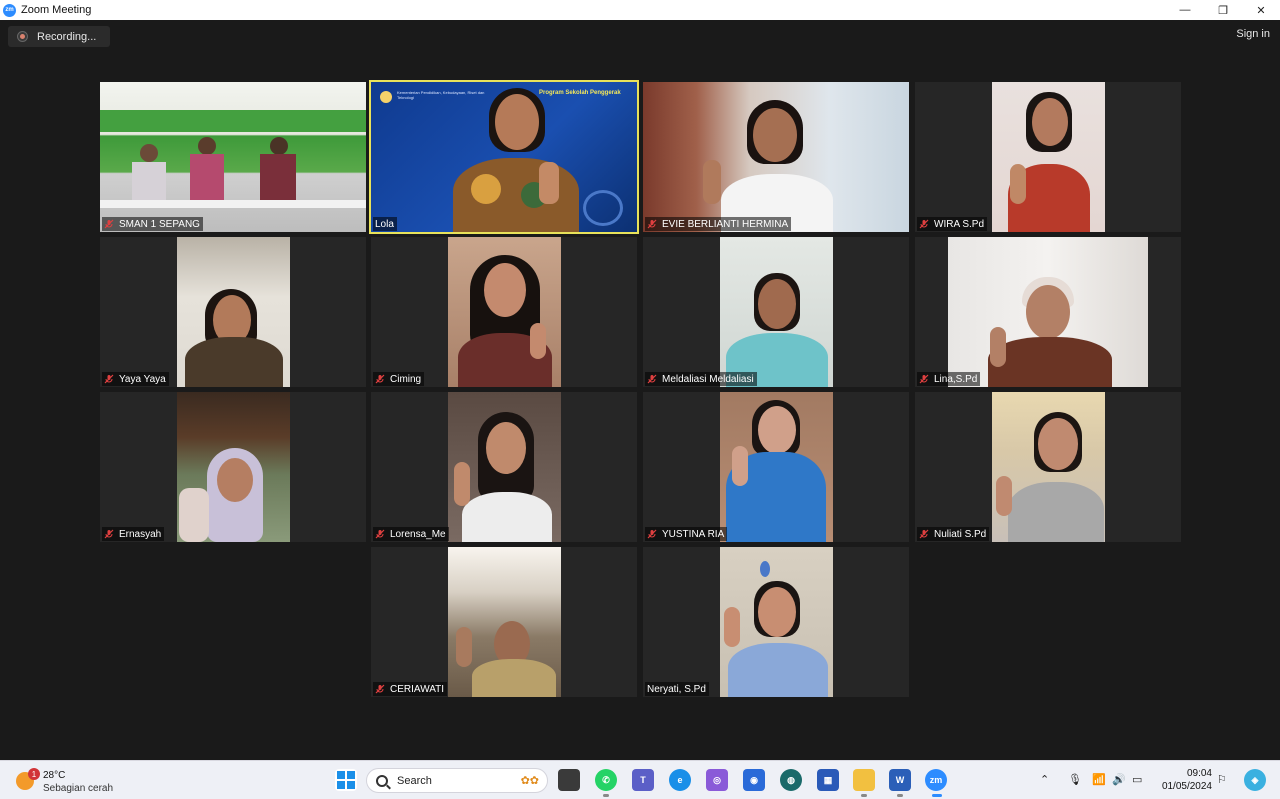  Describe the element at coordinates (1137, 779) in the screenshot. I see `battery-icon: ▭` at that location.